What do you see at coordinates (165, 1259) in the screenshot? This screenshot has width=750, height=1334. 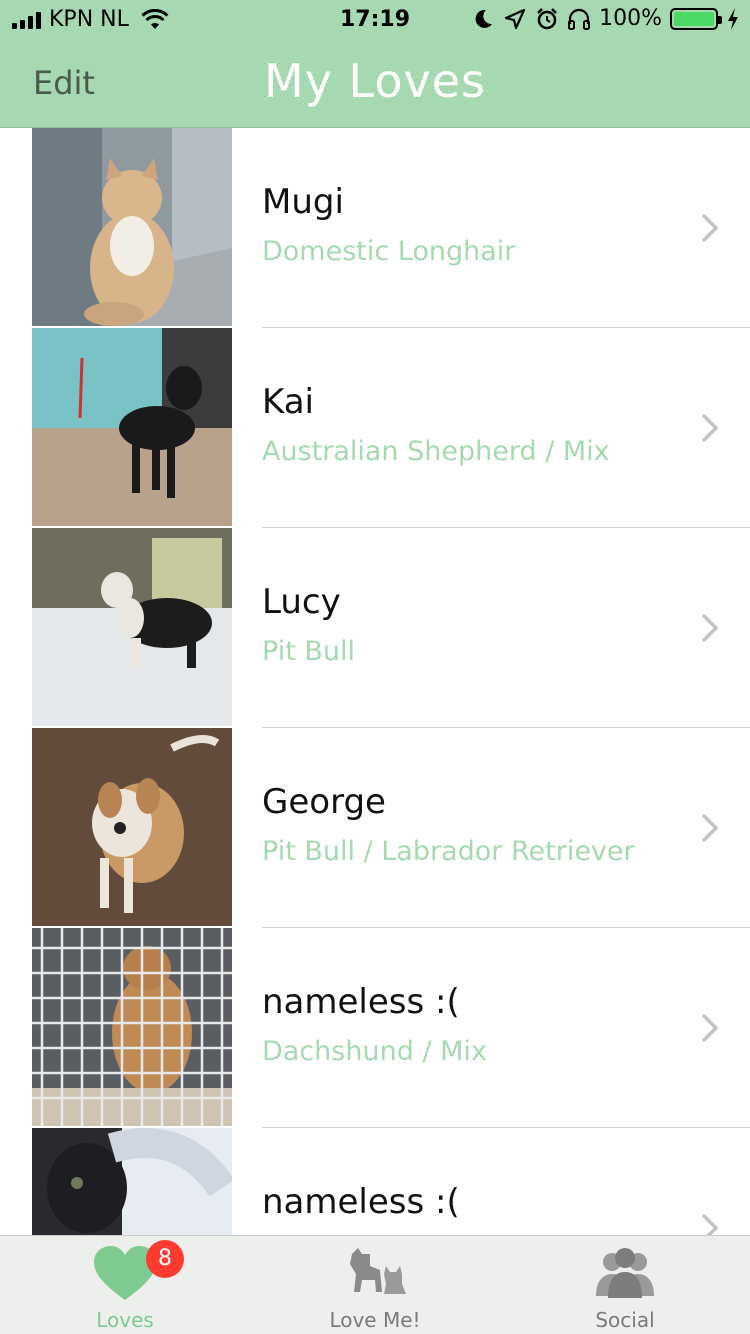 I see `notification-badge: 8` at bounding box center [165, 1259].